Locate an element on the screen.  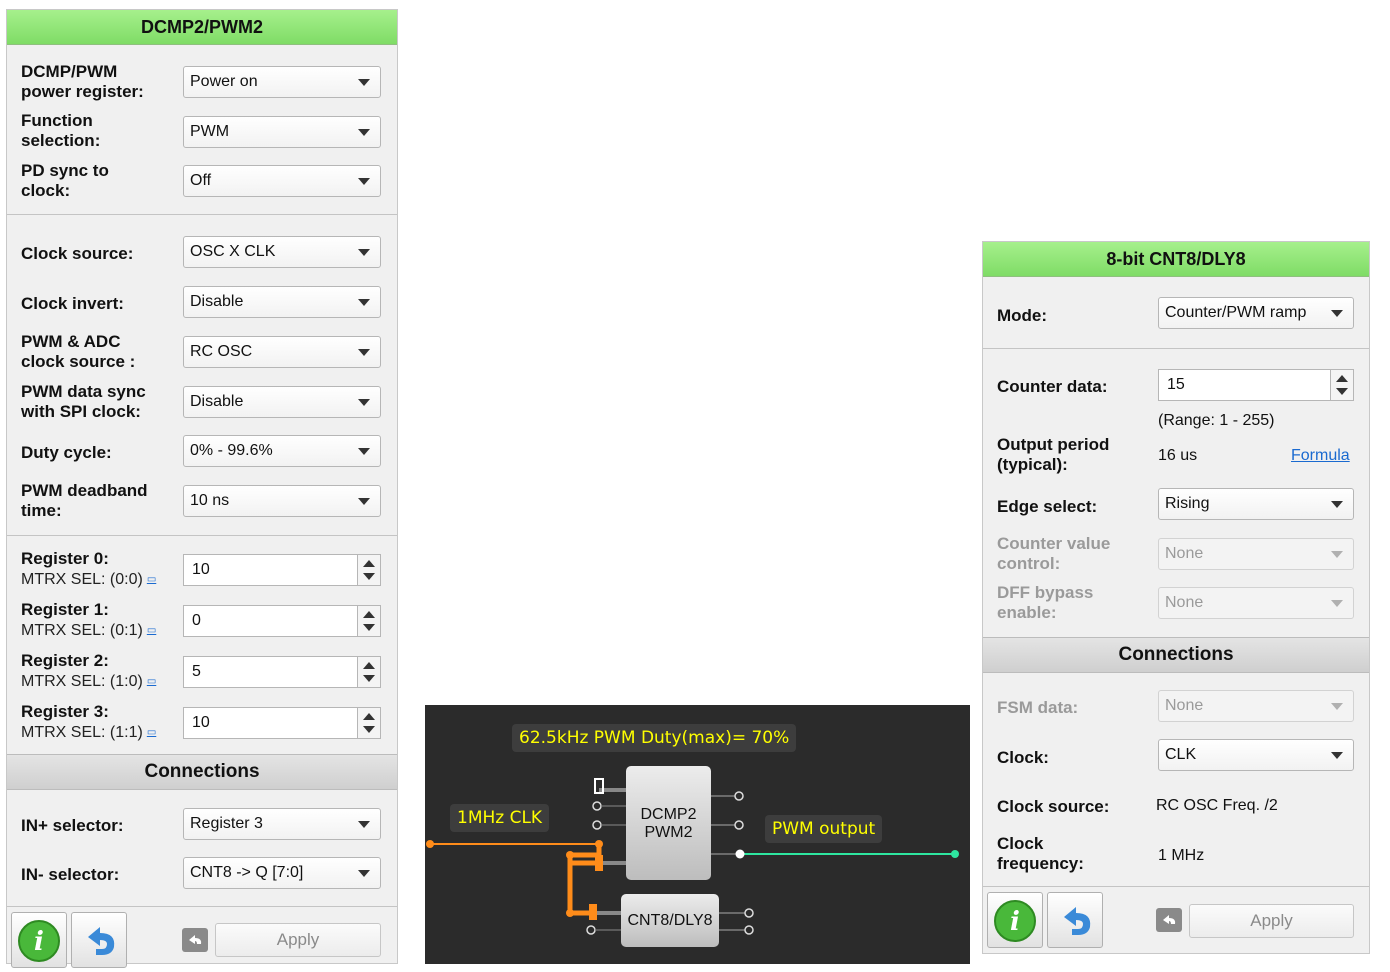
connections-header: Connections is located at coordinates (1176, 655).